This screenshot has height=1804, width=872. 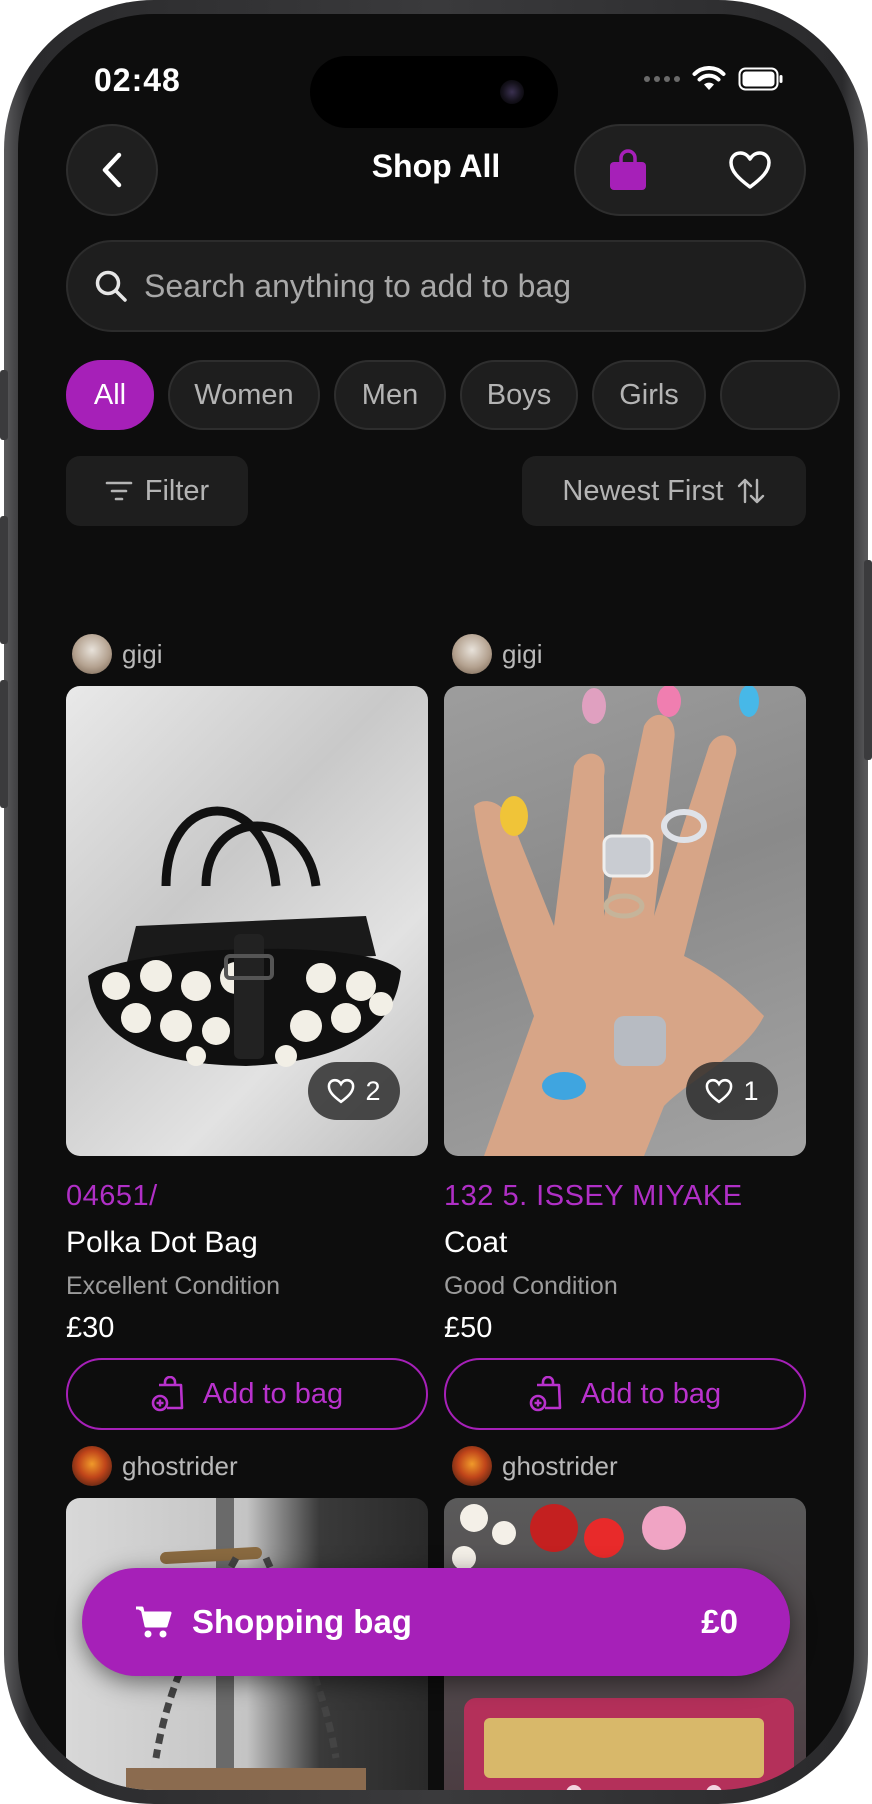 I want to click on product-image: 1, so click(x=625, y=921).